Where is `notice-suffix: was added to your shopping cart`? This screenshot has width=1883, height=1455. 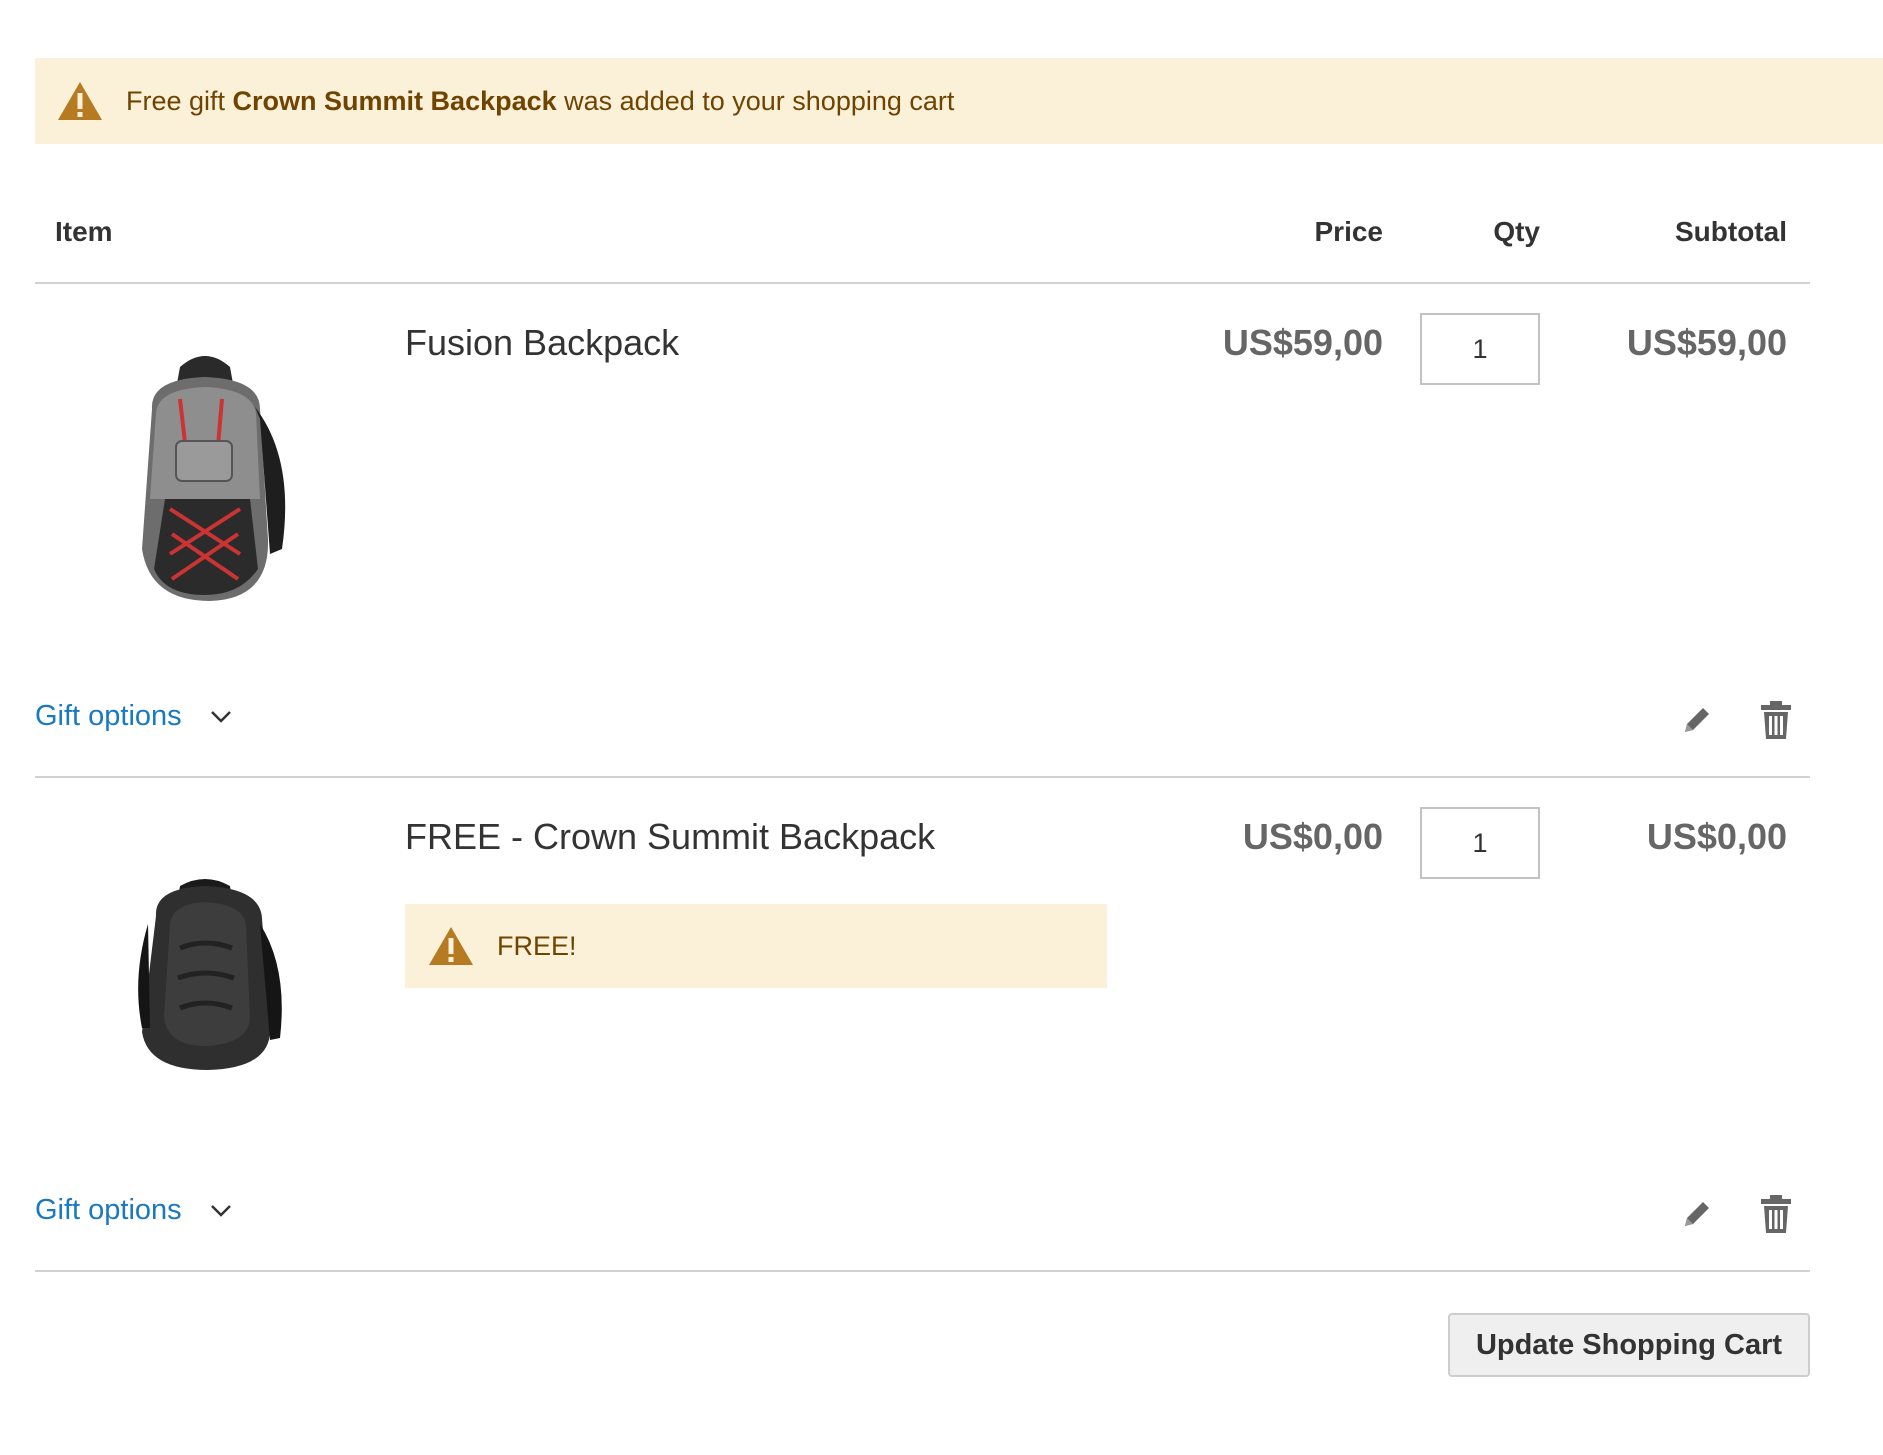 notice-suffix: was added to your shopping cart is located at coordinates (755, 100).